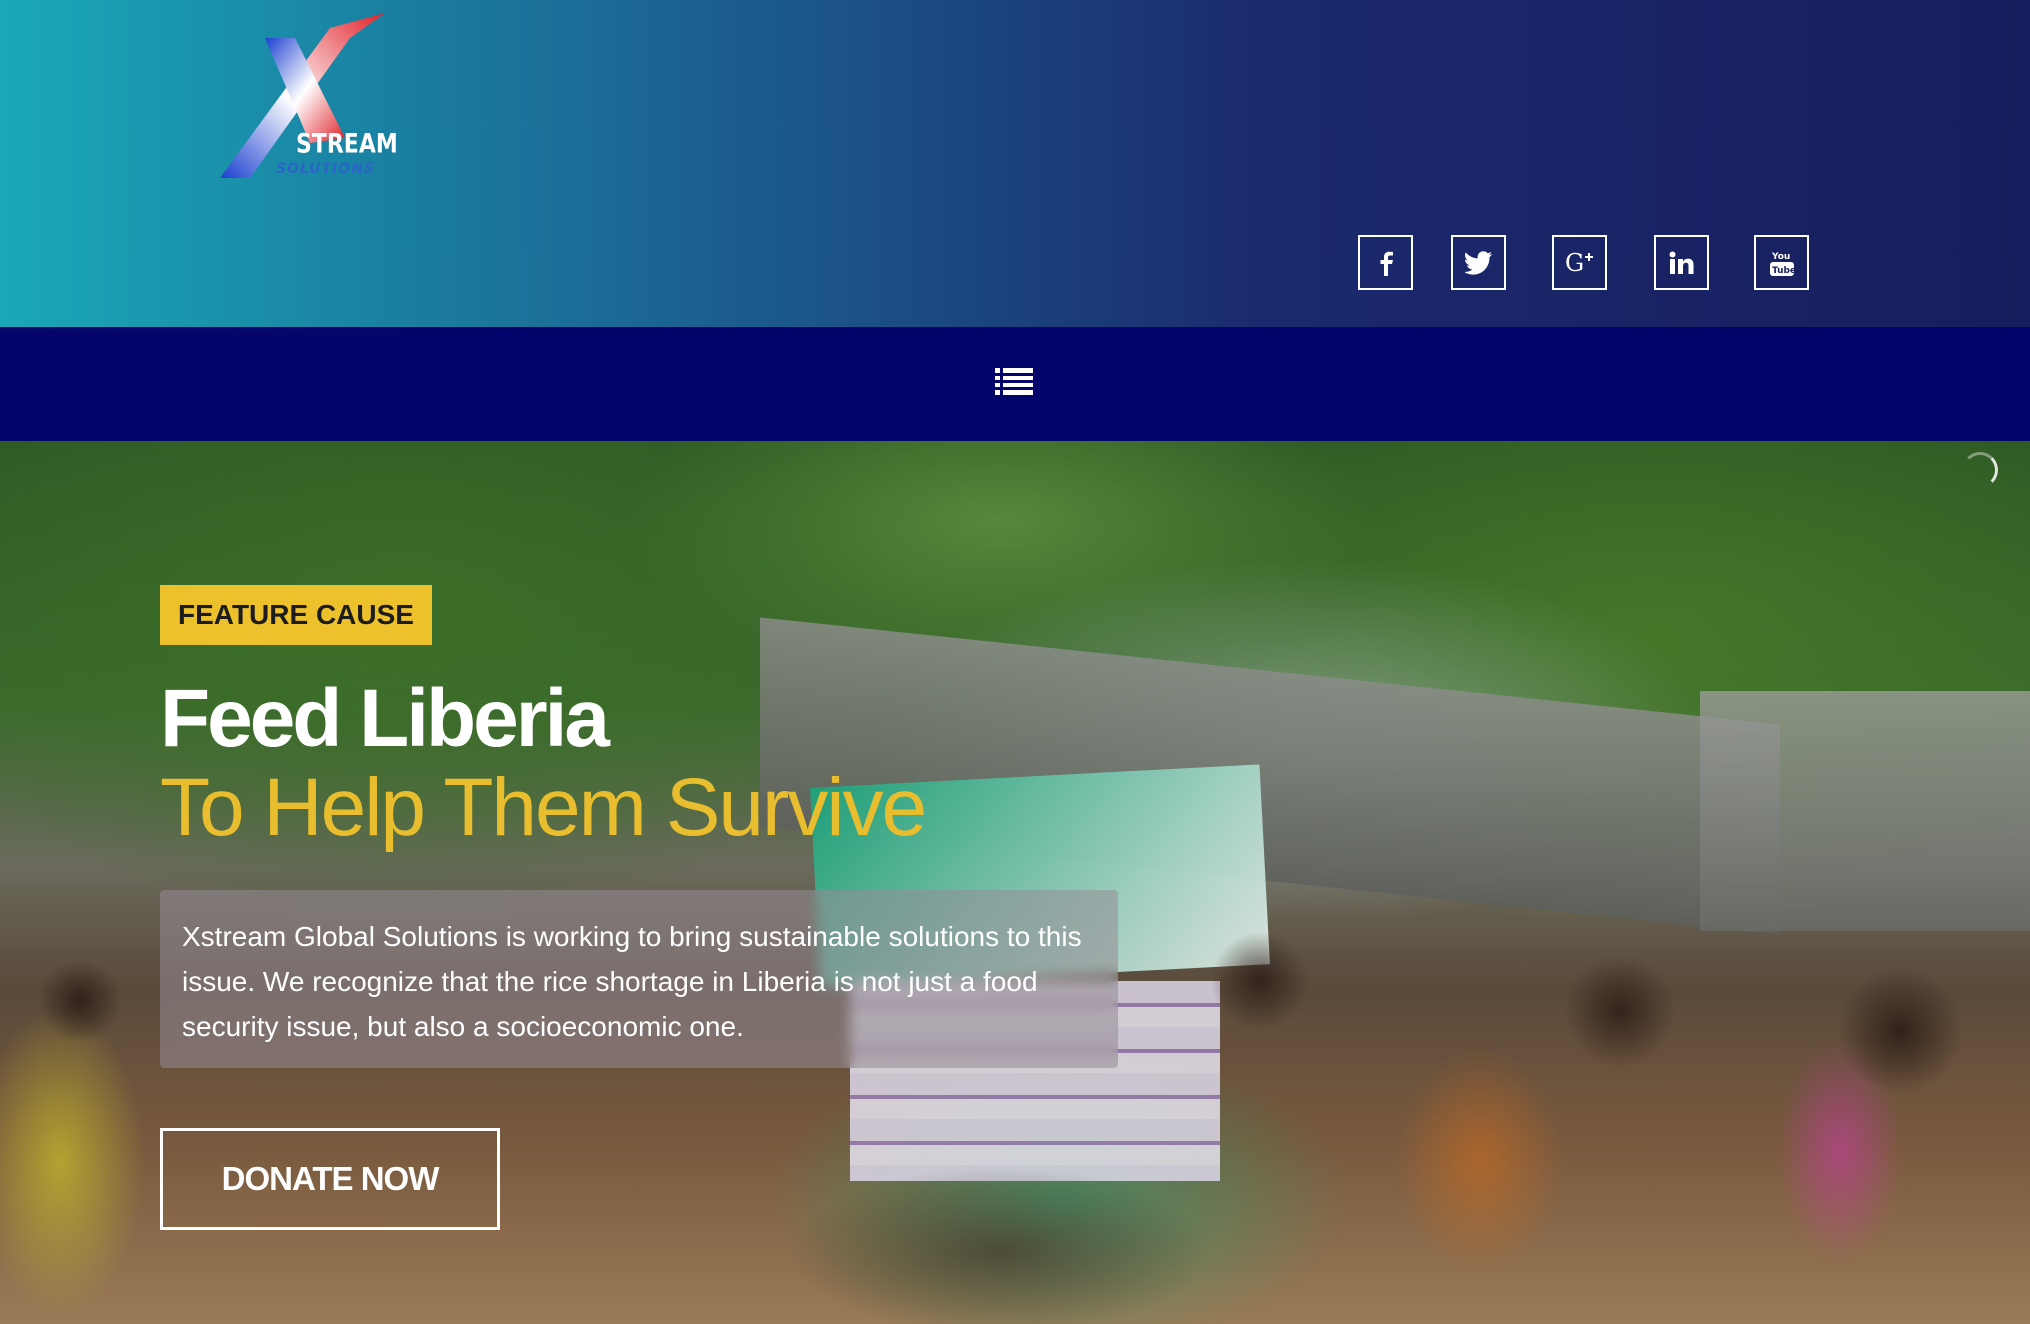  Describe the element at coordinates (1780, 257) in the screenshot. I see `svg-text: You` at that location.